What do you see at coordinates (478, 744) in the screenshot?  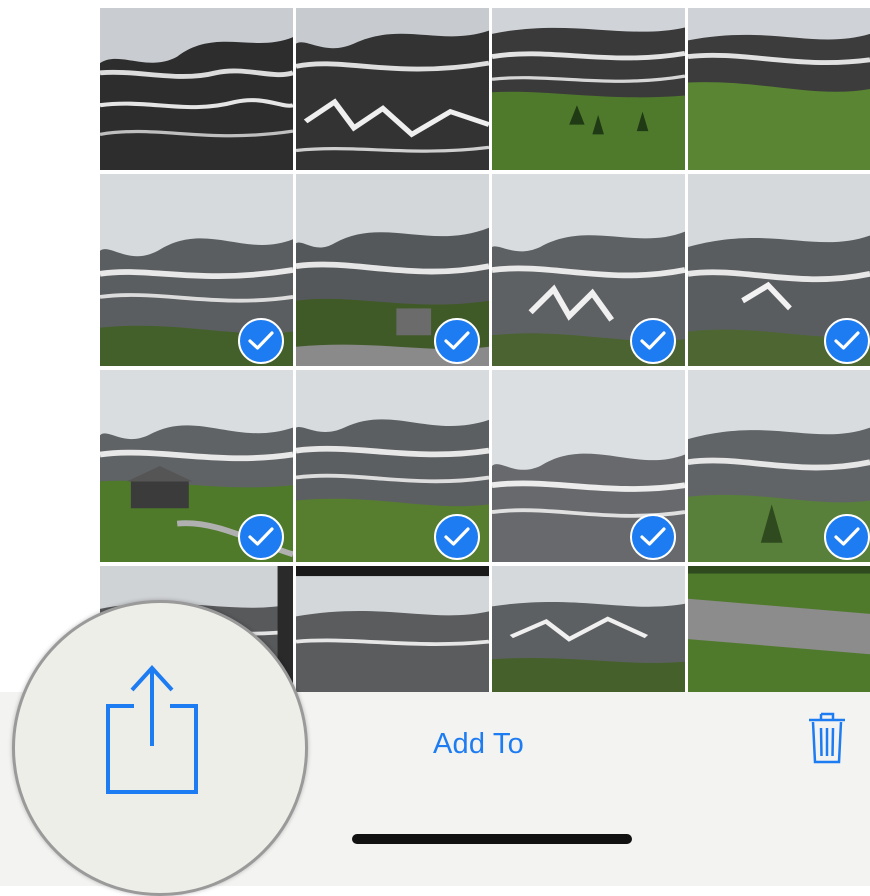 I see `add-to-button: Add To` at bounding box center [478, 744].